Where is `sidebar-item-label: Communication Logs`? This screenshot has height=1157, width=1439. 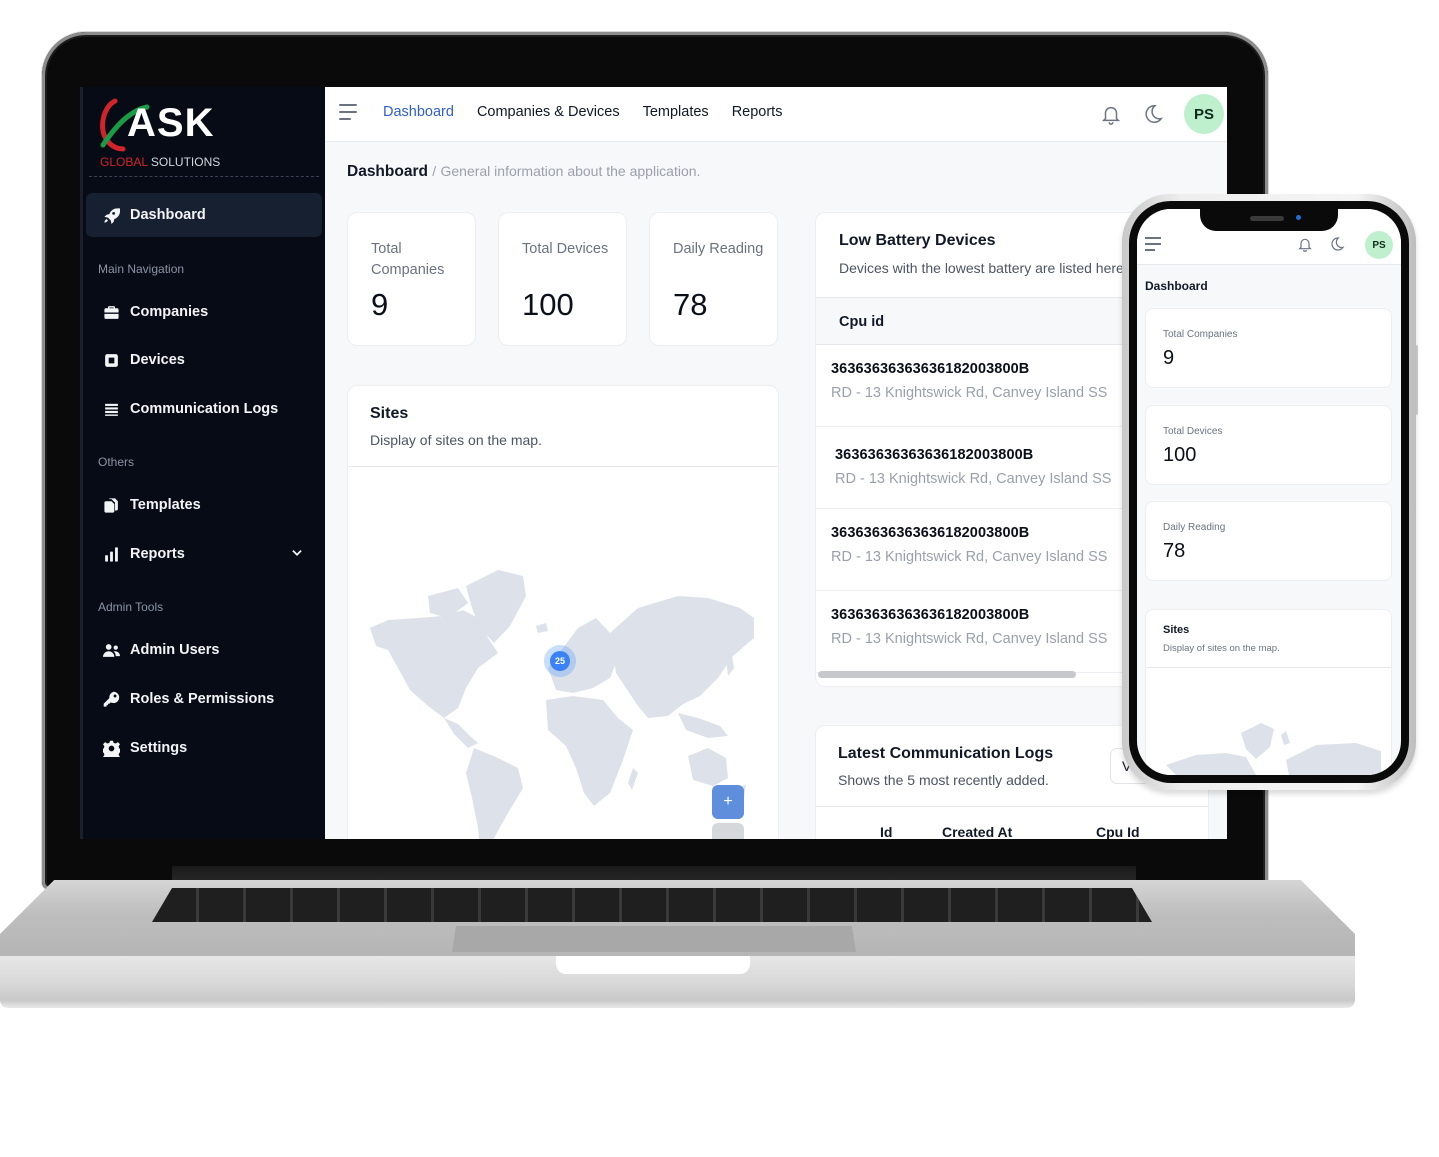 sidebar-item-label: Communication Logs is located at coordinates (204, 409).